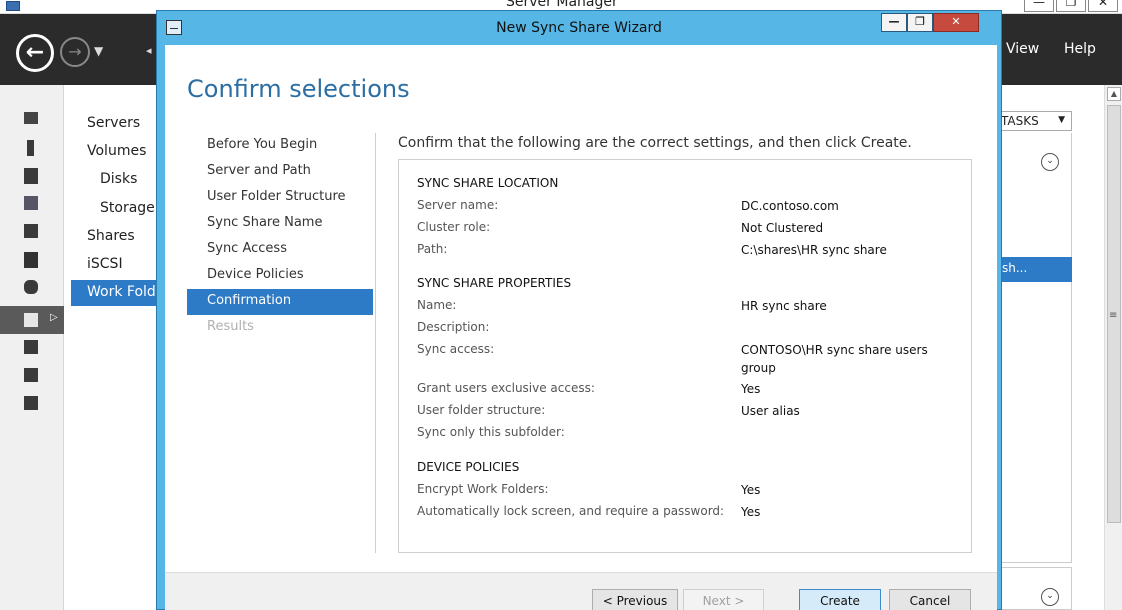 This screenshot has height=610, width=1122. Describe the element at coordinates (280, 198) in the screenshot. I see `step-user-folder-structure: User Folder Structure` at that location.